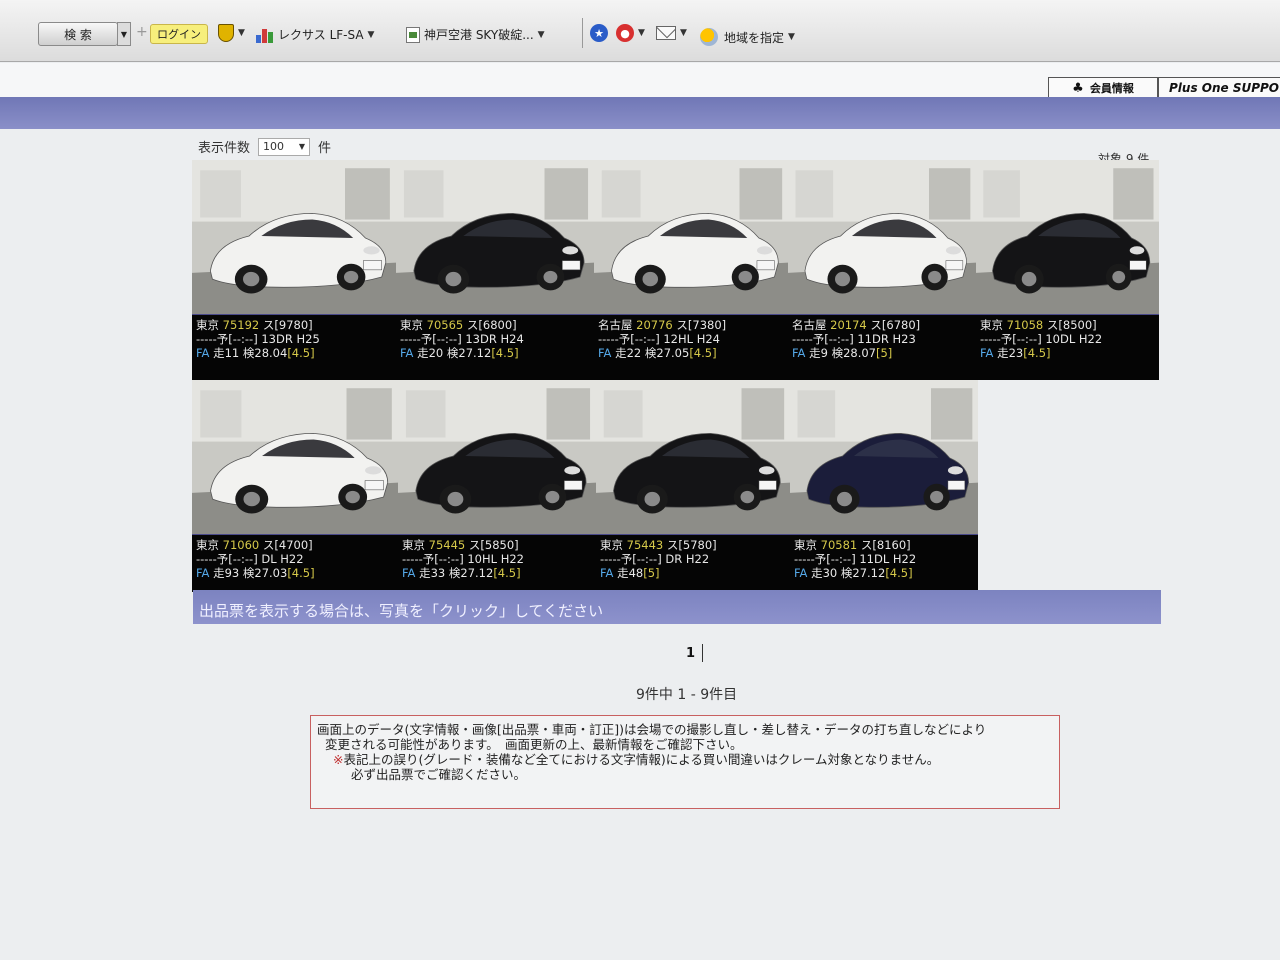 The width and height of the screenshot is (1280, 960). Describe the element at coordinates (691, 353) in the screenshot. I see `car-info-line3: FA 走22 検27.05[4.5]` at that location.